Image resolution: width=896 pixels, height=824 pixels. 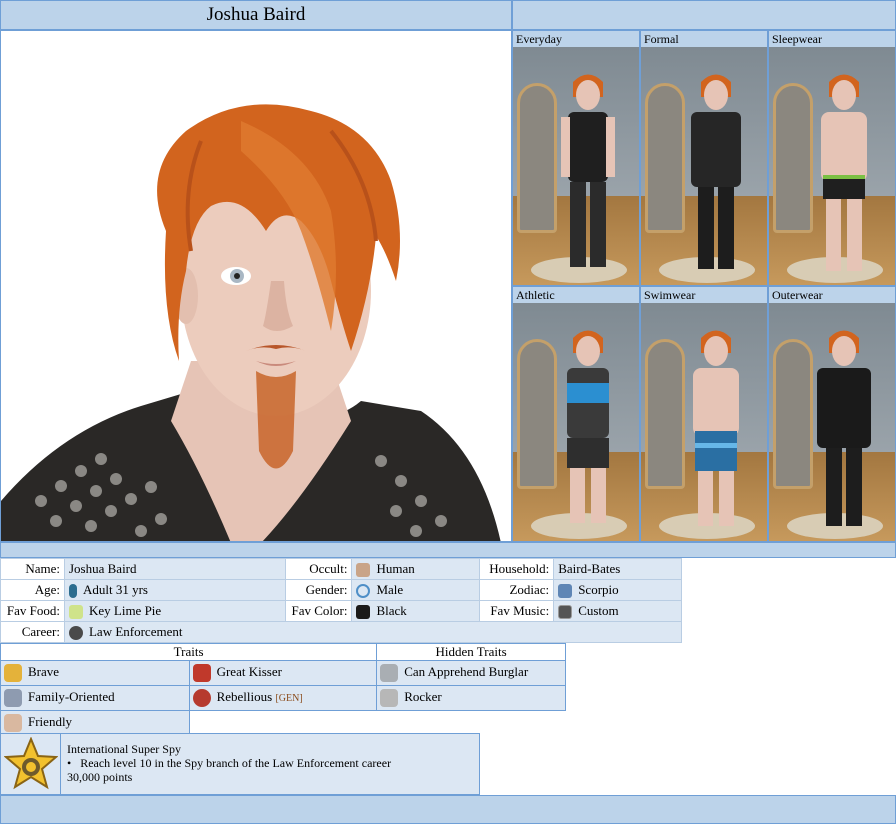 What do you see at coordinates (319, 611) in the screenshot?
I see `fav-color-label: Fav Color:` at bounding box center [319, 611].